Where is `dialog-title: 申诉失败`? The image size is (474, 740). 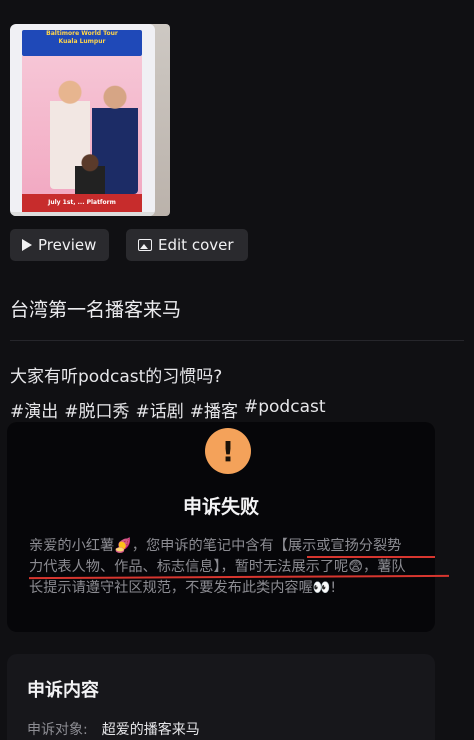
dialog-title: 申诉失败 is located at coordinates (220, 507).